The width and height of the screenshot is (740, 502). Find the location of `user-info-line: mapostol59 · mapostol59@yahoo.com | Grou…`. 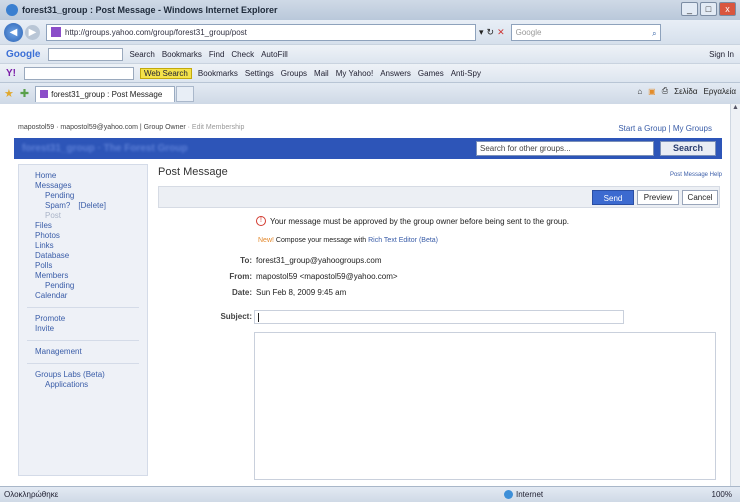

user-info-line: mapostol59 · mapostol59@yahoo.com | Grou… is located at coordinates (131, 127).